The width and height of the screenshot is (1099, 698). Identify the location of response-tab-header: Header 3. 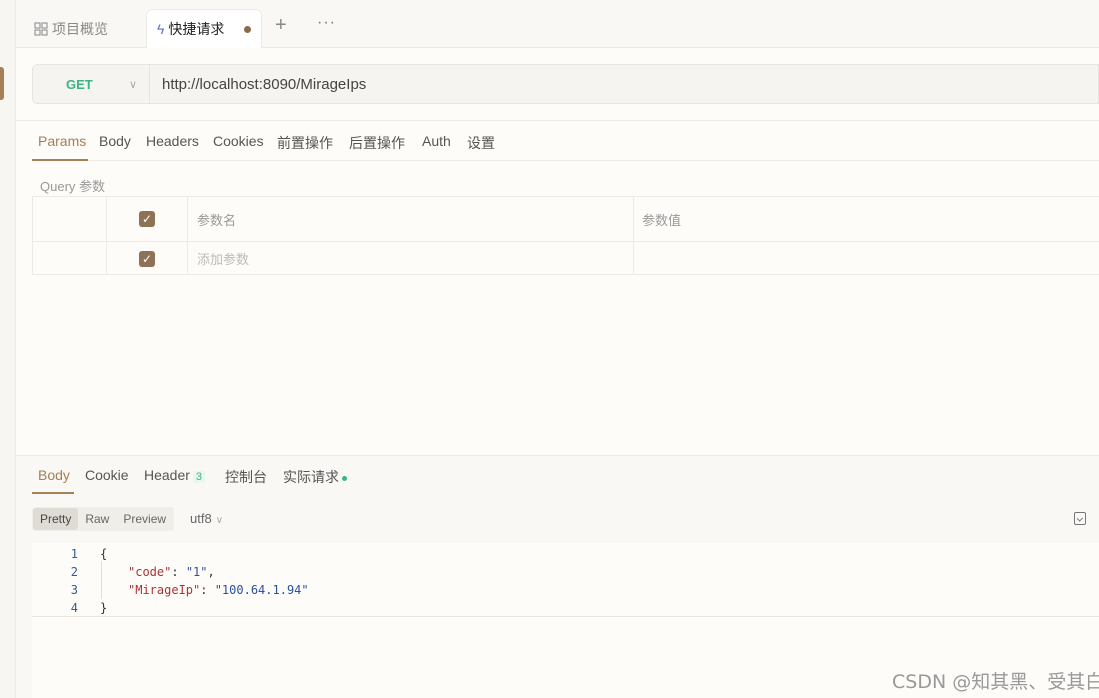
(175, 475).